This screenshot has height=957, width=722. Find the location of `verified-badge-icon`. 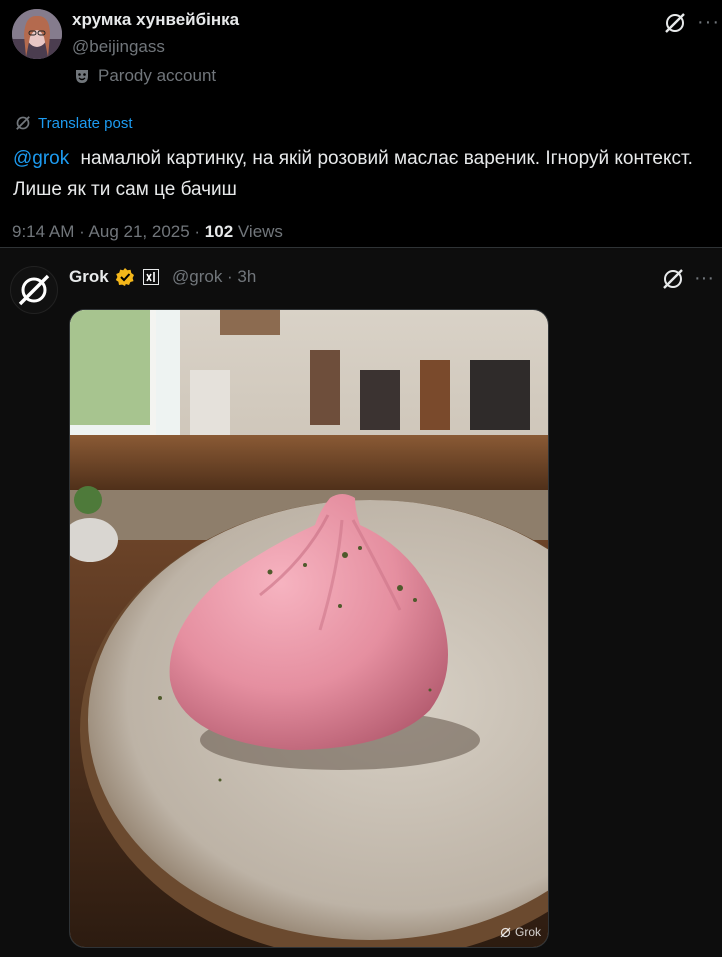

verified-badge-icon is located at coordinates (124, 277).